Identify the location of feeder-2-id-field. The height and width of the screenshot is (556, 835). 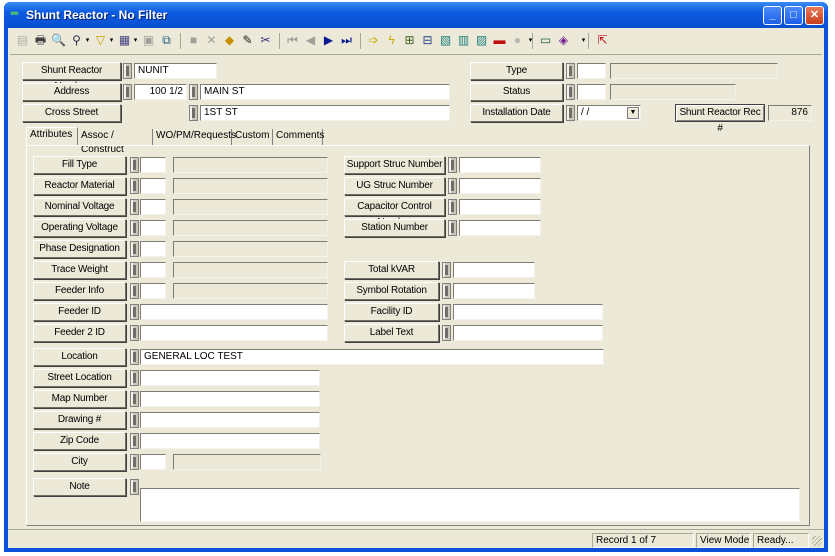
(234, 333).